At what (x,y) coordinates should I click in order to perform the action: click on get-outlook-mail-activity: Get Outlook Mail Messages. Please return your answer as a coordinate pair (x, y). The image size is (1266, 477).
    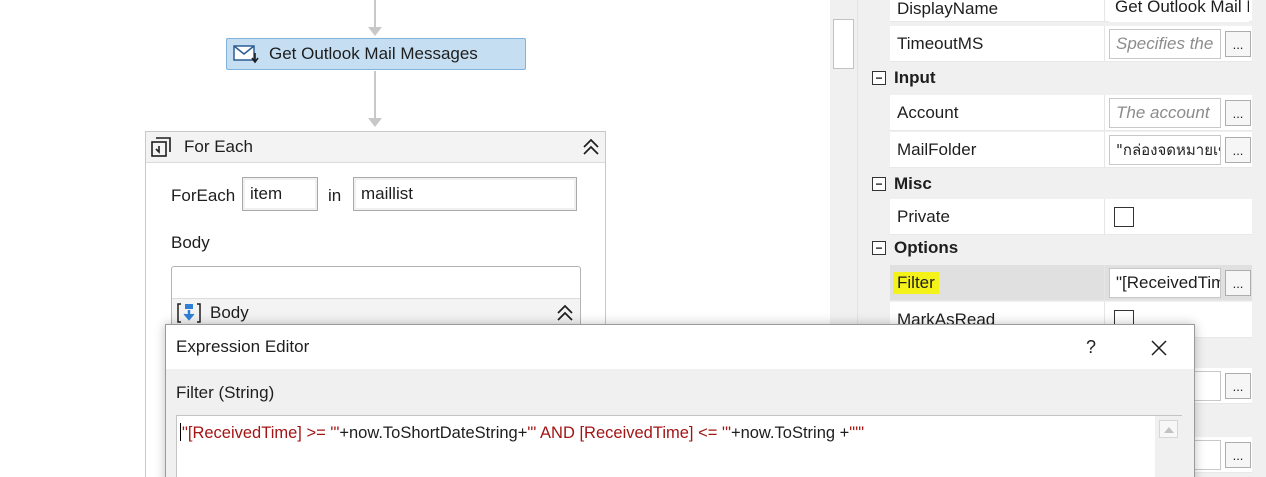
    Looking at the image, I should click on (376, 54).